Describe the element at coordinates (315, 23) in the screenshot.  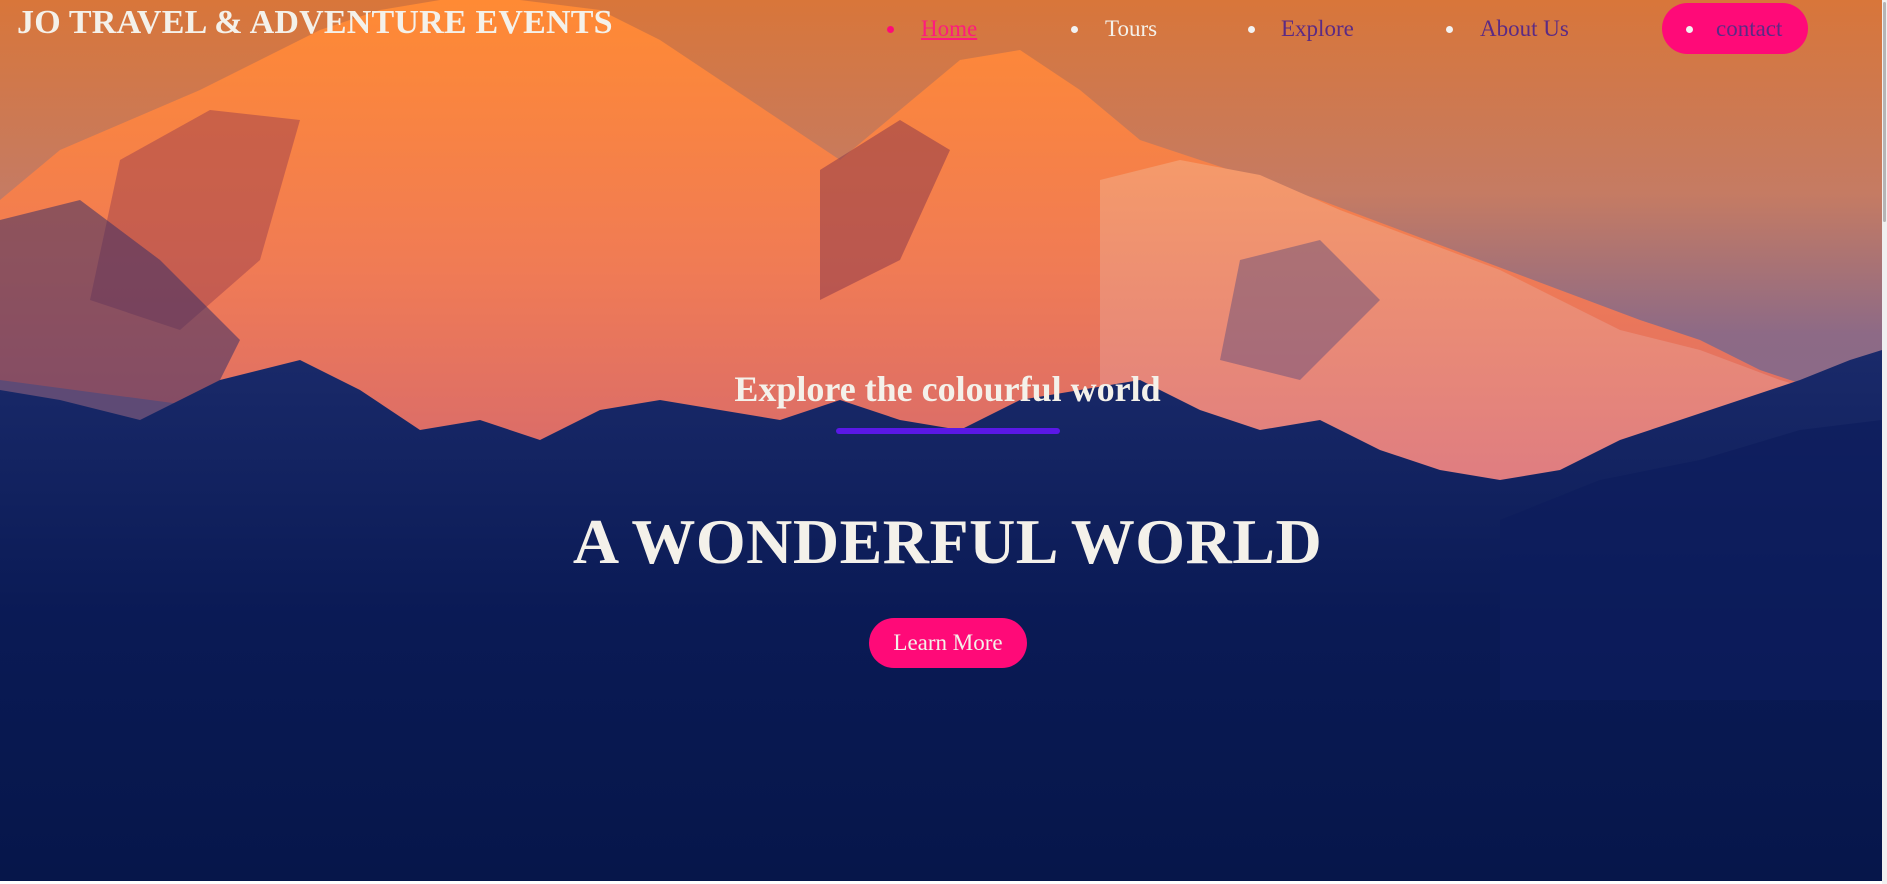
I see `site-logo: JO TRAVEL & ADVENTURE EVENTS` at that location.